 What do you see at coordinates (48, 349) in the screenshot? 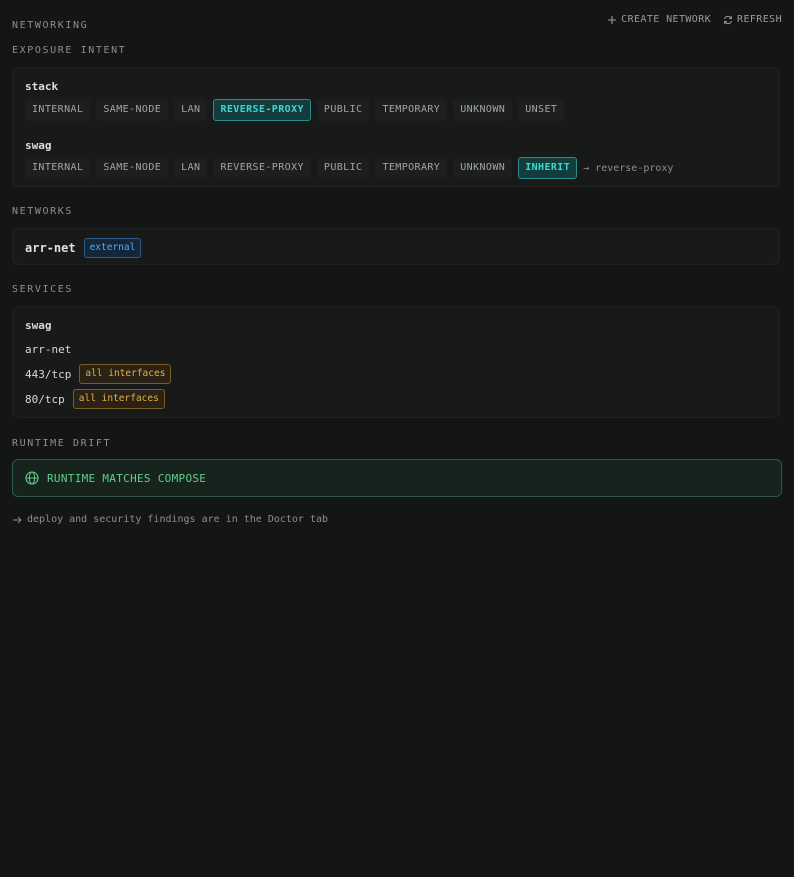
I see `service-network: arr-net` at bounding box center [48, 349].